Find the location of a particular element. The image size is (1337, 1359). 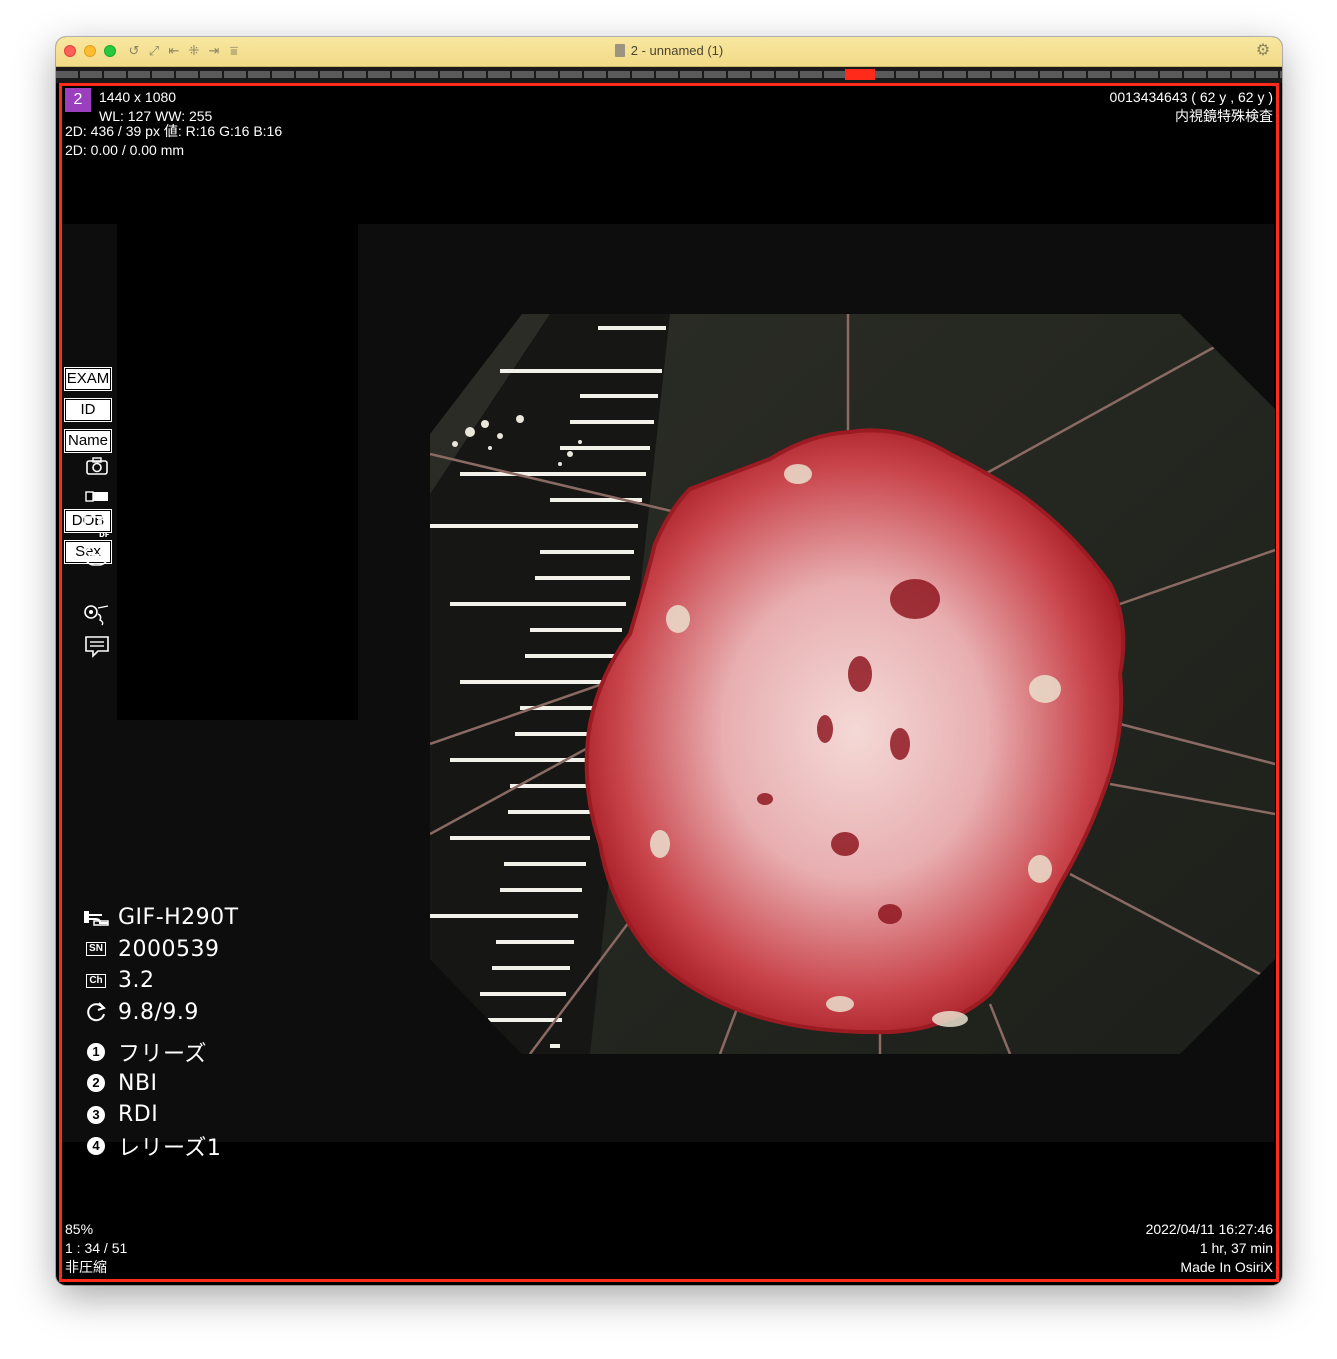

image-dimensions: 1440 x 1080 is located at coordinates (138, 97).